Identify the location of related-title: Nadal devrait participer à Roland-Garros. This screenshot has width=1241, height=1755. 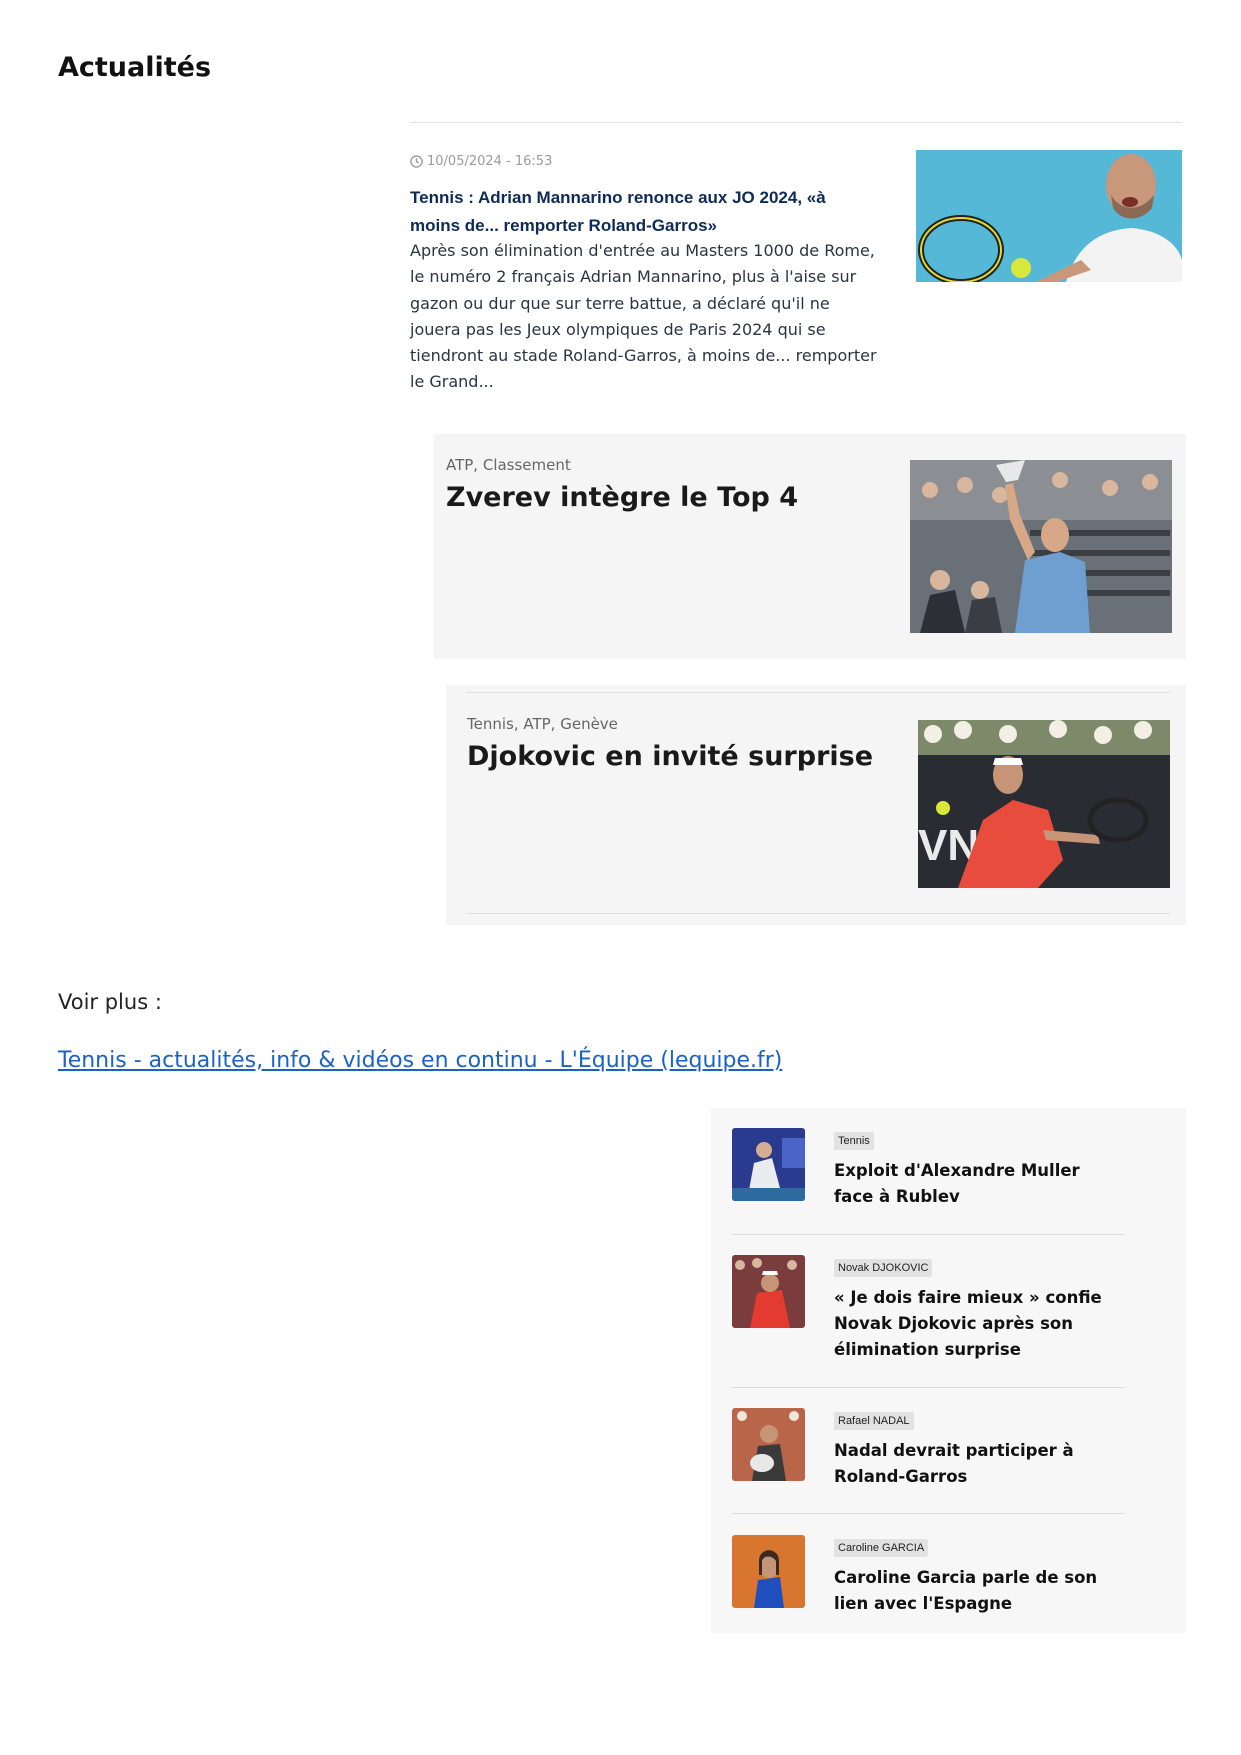
(979, 1464).